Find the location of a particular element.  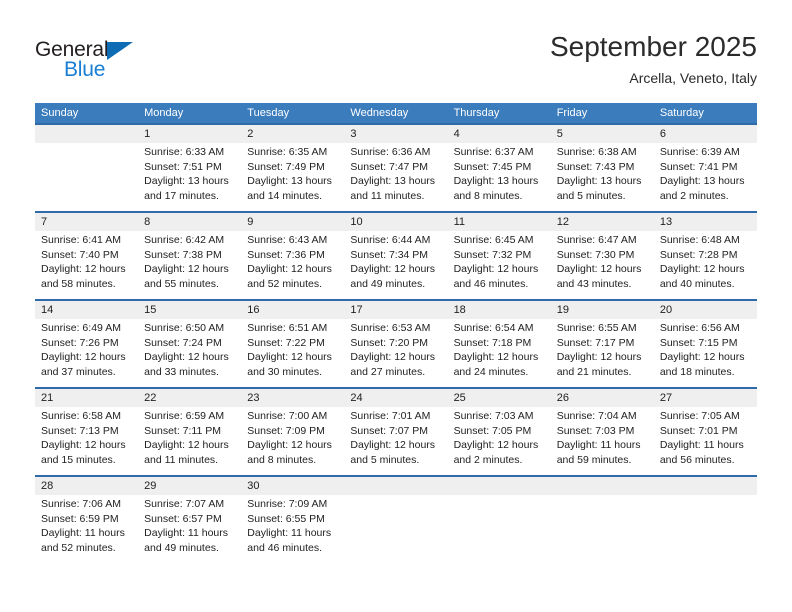

daylight-text-line2: and 17 minutes. is located at coordinates (181, 195).